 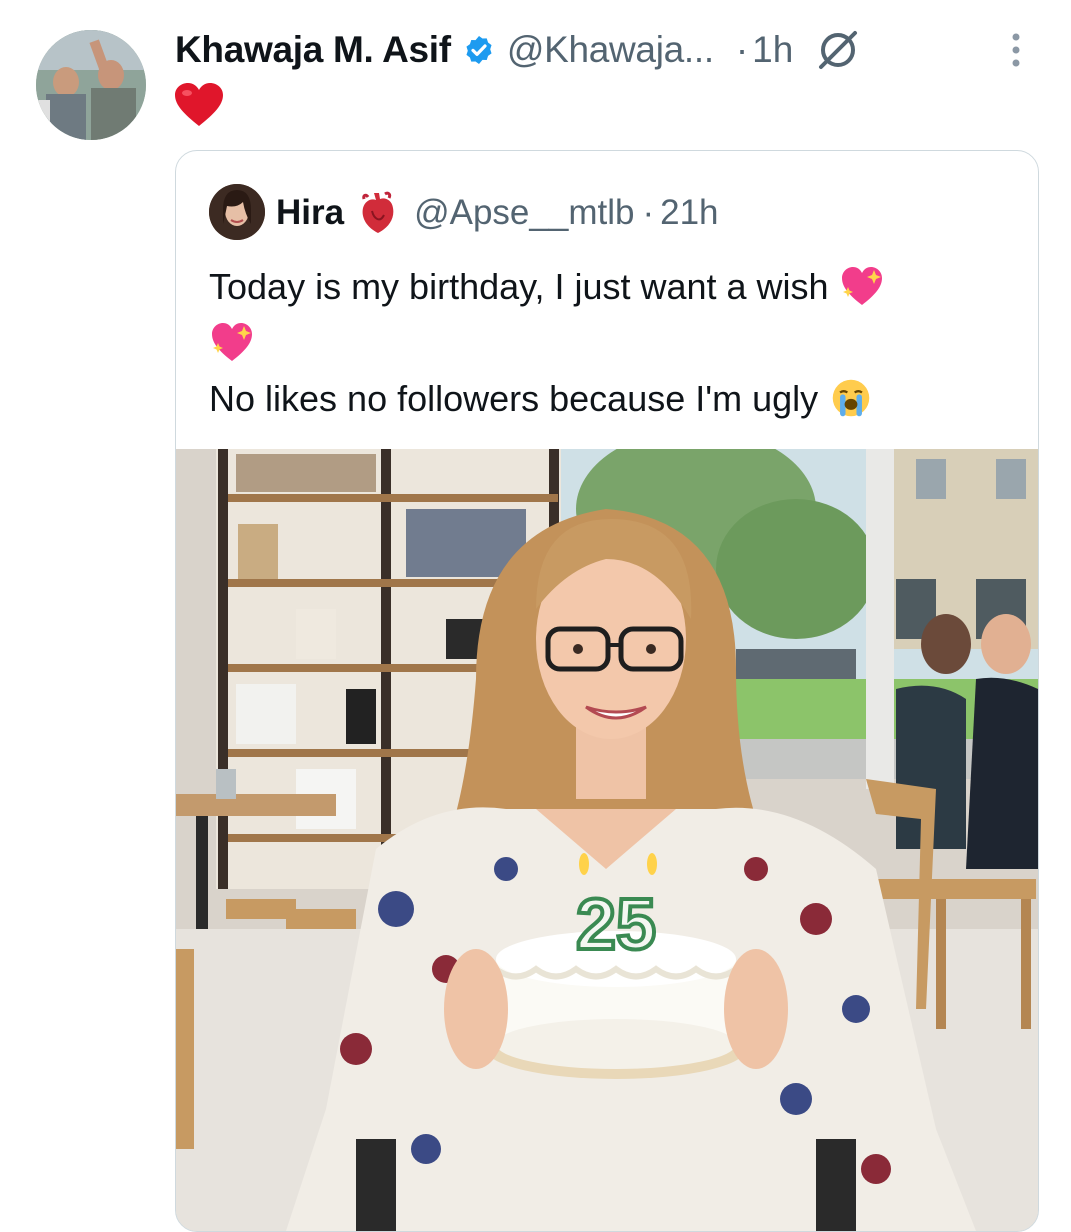 I want to click on tweet-header: Khawaja M. Asif @Khawaja... · 1h, so click(x=518, y=50).